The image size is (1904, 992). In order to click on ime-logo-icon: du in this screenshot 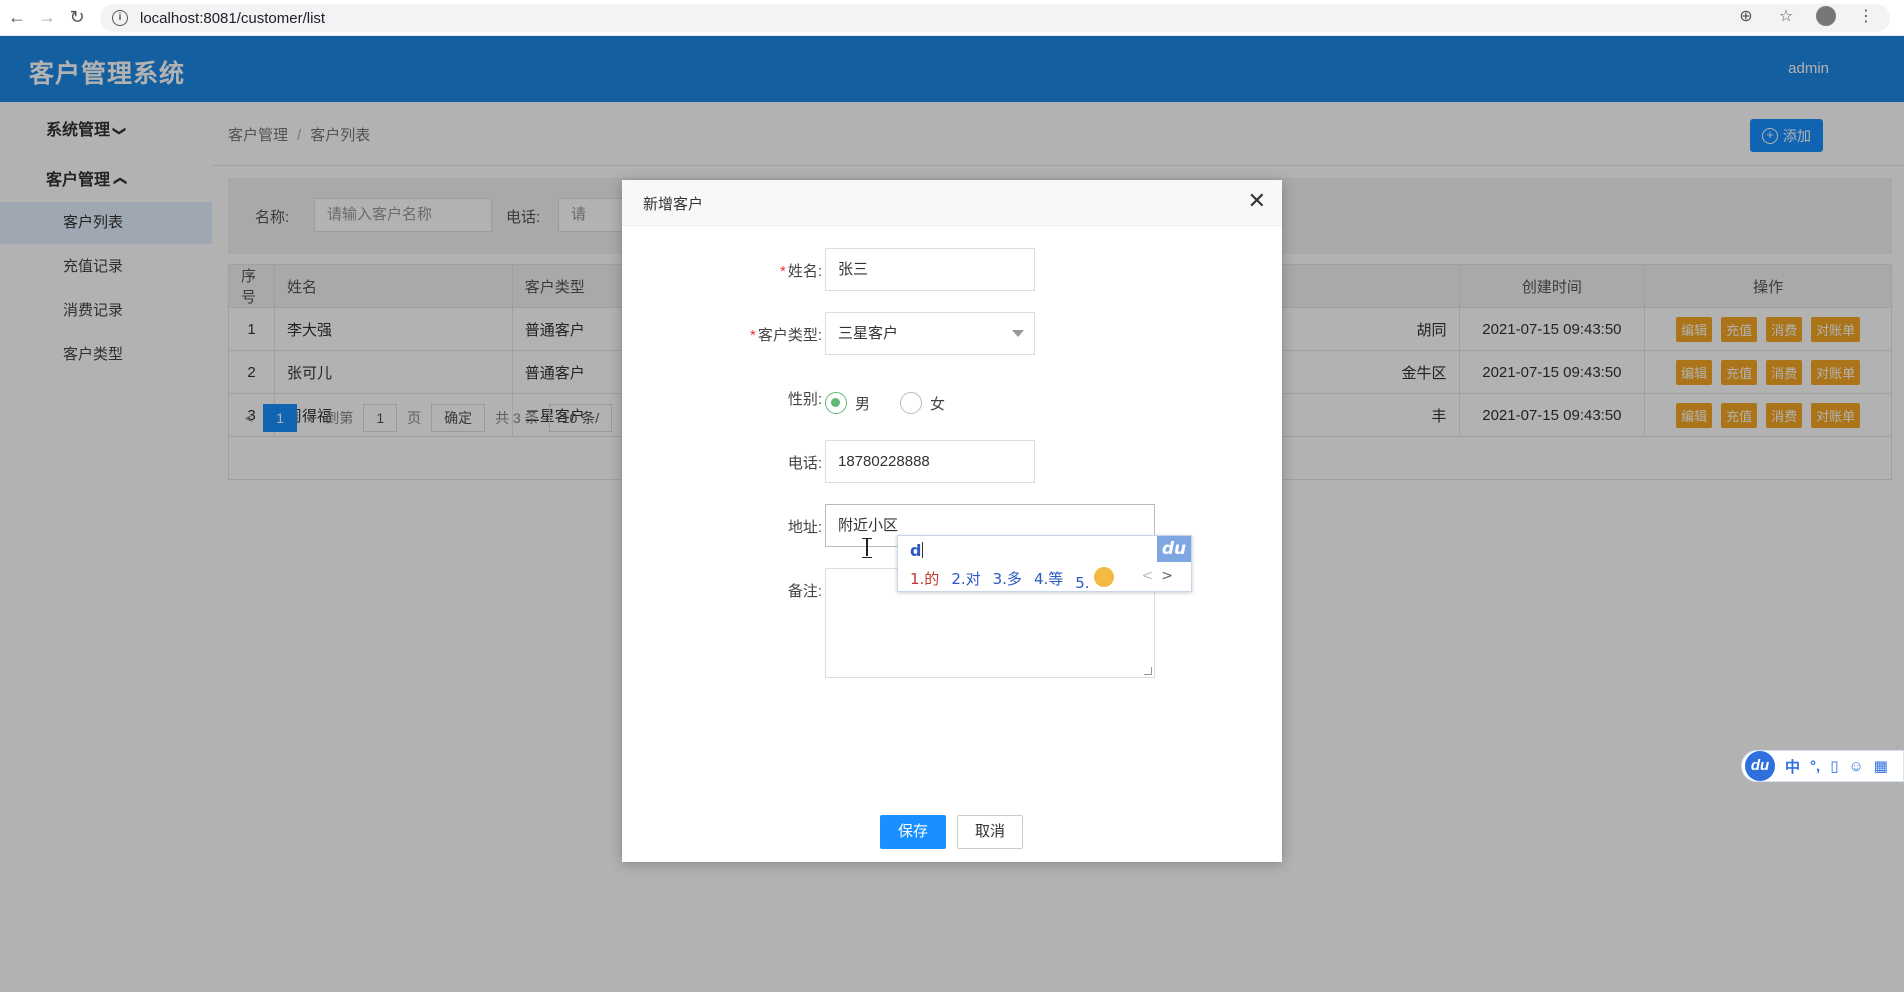, I will do `click(1174, 549)`.